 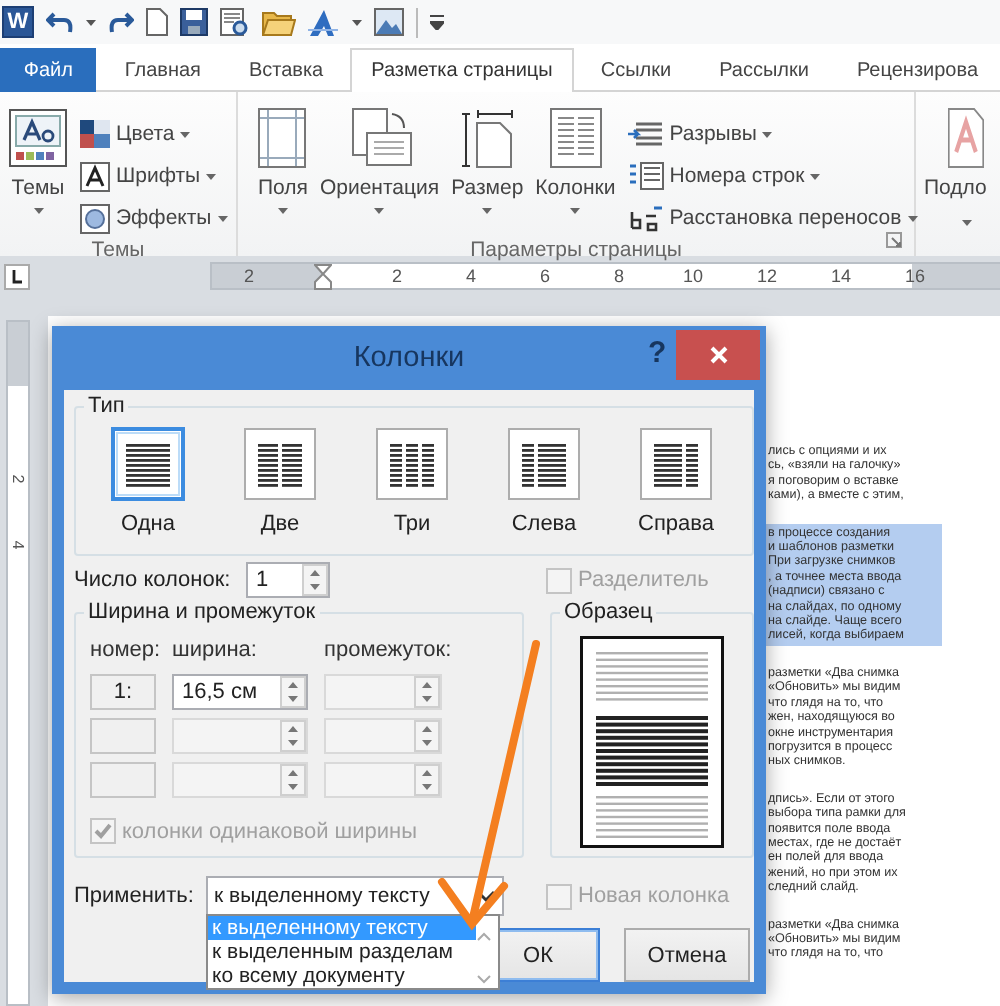 I want to click on ruler-number: 16, so click(x=914, y=276).